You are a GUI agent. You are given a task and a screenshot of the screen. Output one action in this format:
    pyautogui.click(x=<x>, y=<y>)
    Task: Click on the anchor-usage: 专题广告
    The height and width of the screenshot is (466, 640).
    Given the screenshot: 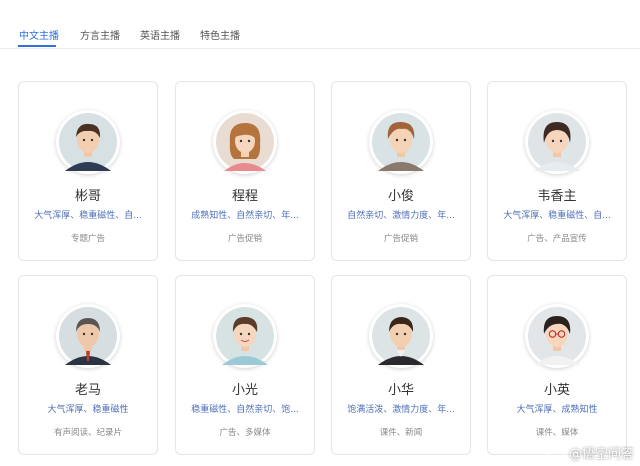 What is the action you would take?
    pyautogui.click(x=87, y=239)
    